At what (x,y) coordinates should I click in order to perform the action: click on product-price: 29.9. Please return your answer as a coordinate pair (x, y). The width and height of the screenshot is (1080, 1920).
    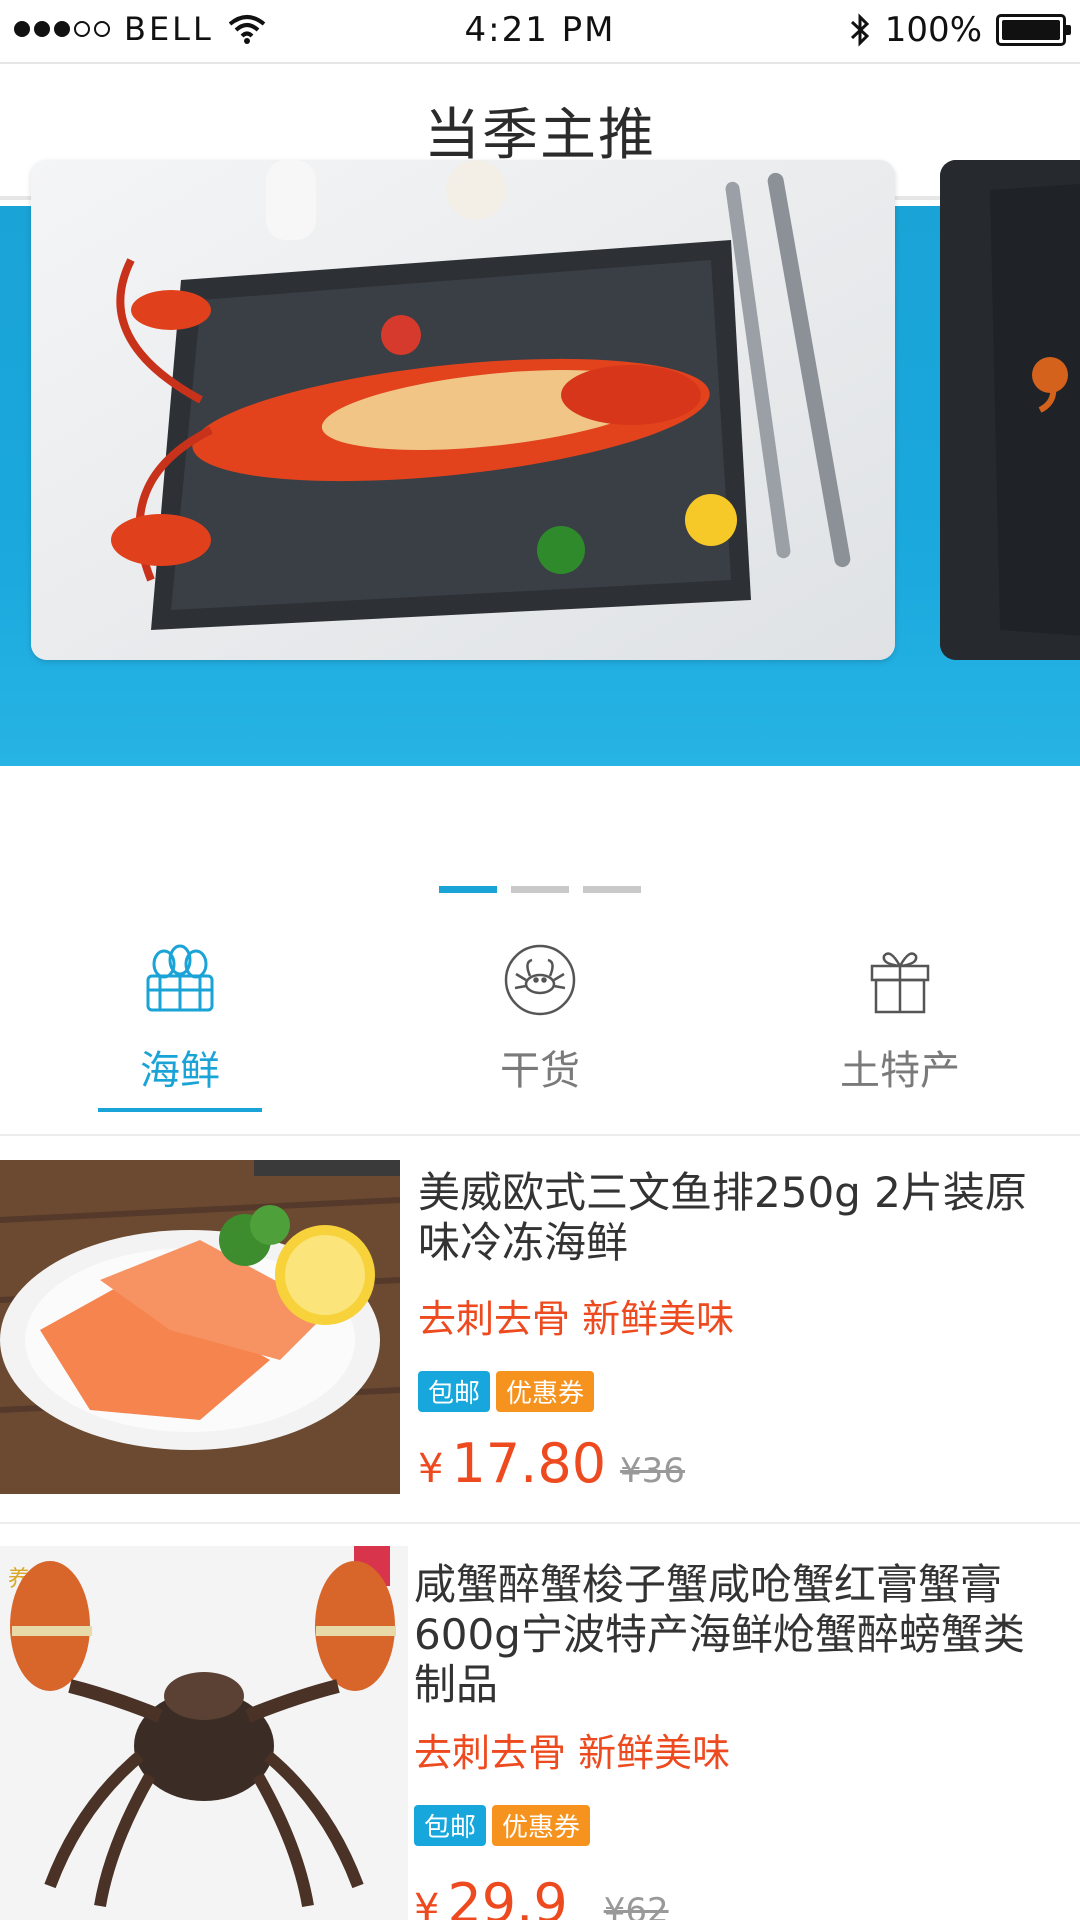
    Looking at the image, I should click on (507, 1896).